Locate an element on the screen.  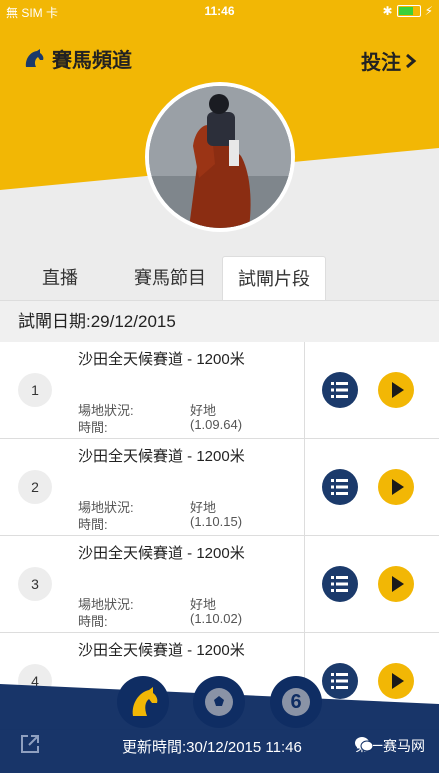
channel-logo: 賽馬頻道 is located at coordinates (77, 58).